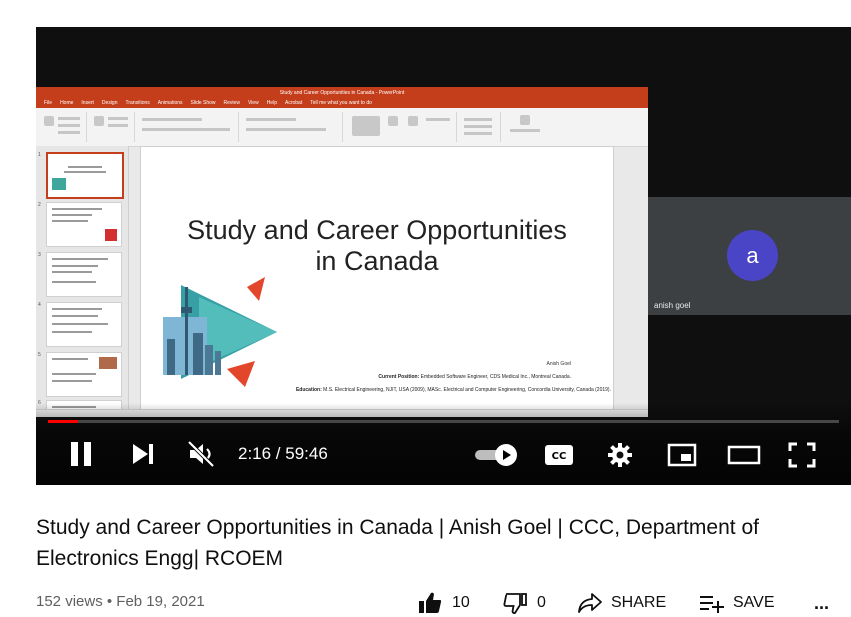  Describe the element at coordinates (49, 121) in the screenshot. I see `paste-icon` at that location.